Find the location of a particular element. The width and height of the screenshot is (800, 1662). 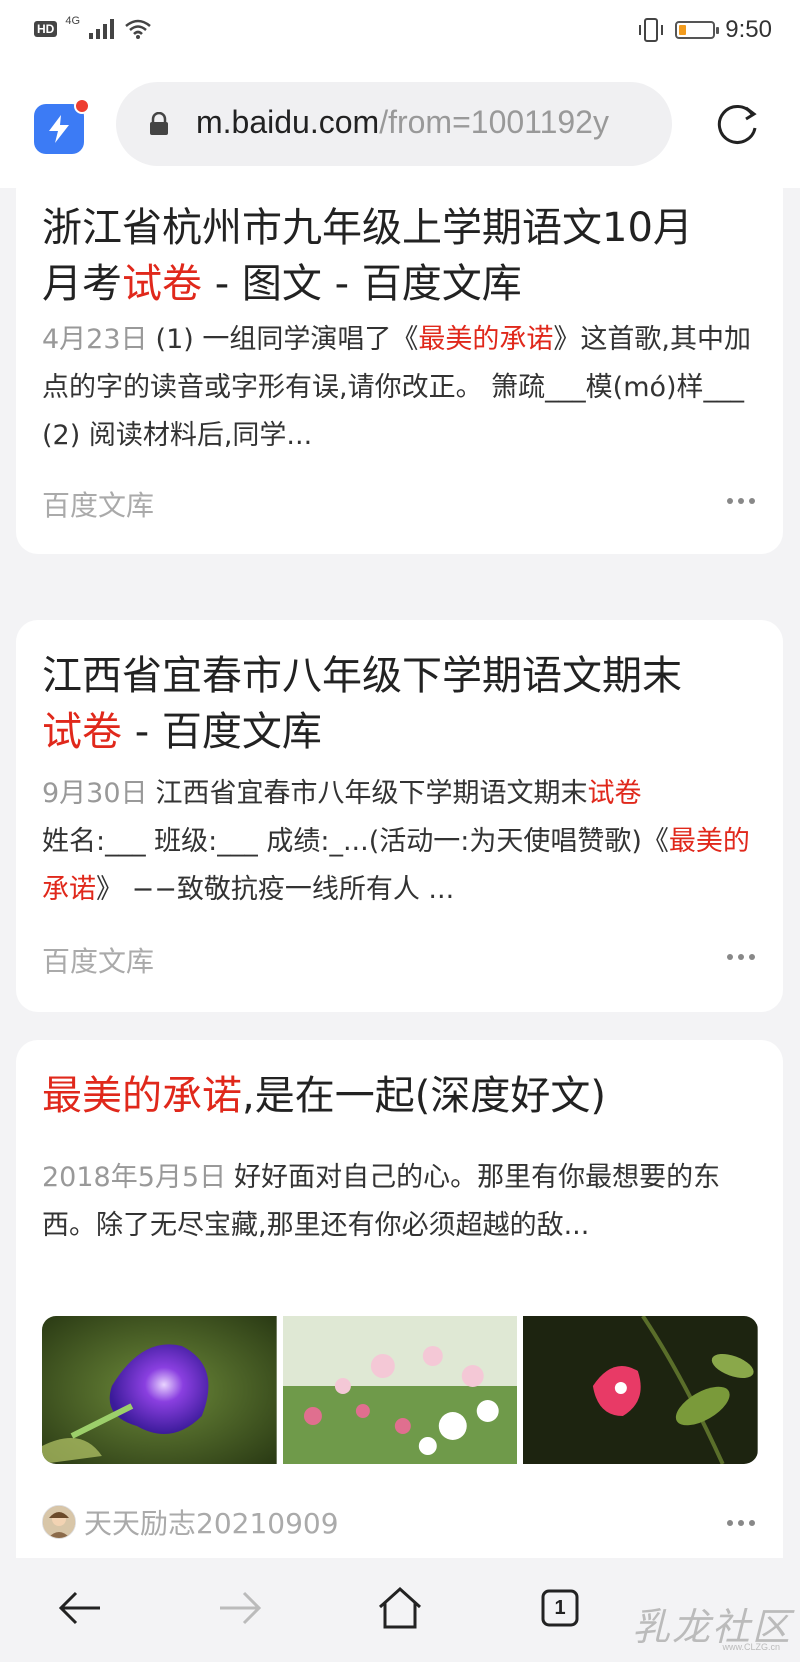

lightning-bolt-icon is located at coordinates (62, 126).